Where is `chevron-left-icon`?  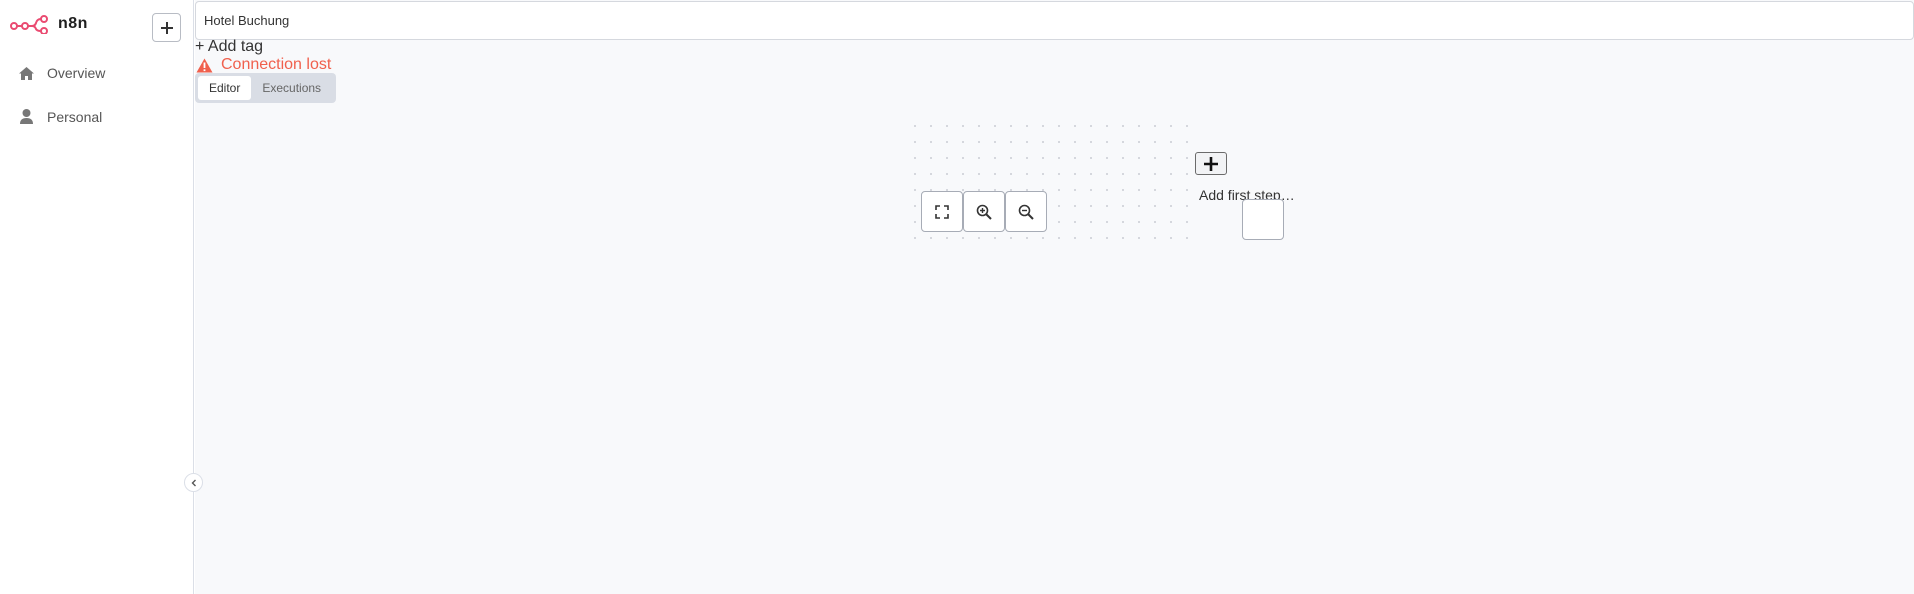 chevron-left-icon is located at coordinates (193, 482).